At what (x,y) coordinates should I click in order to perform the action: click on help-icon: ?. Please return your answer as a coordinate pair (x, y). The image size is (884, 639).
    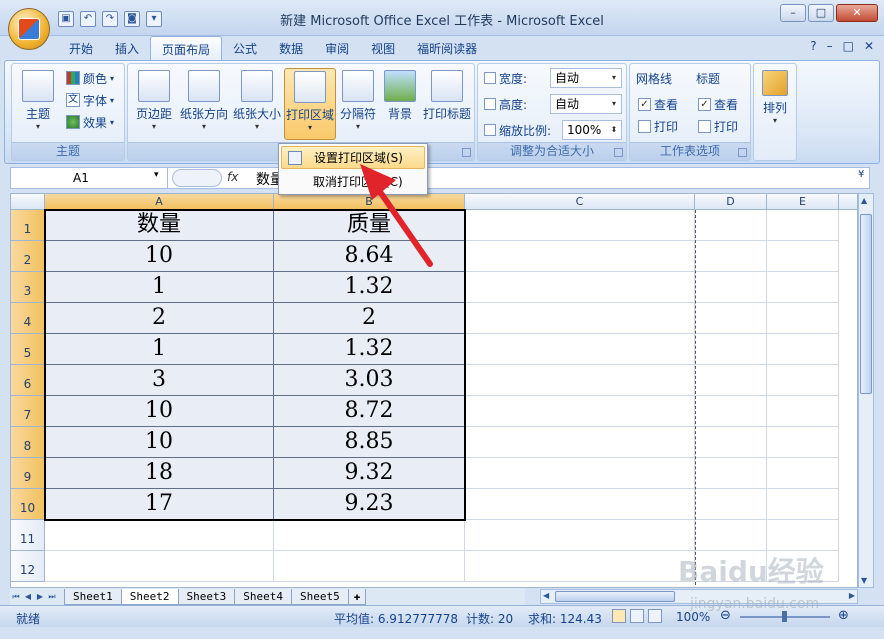
    Looking at the image, I should click on (813, 46).